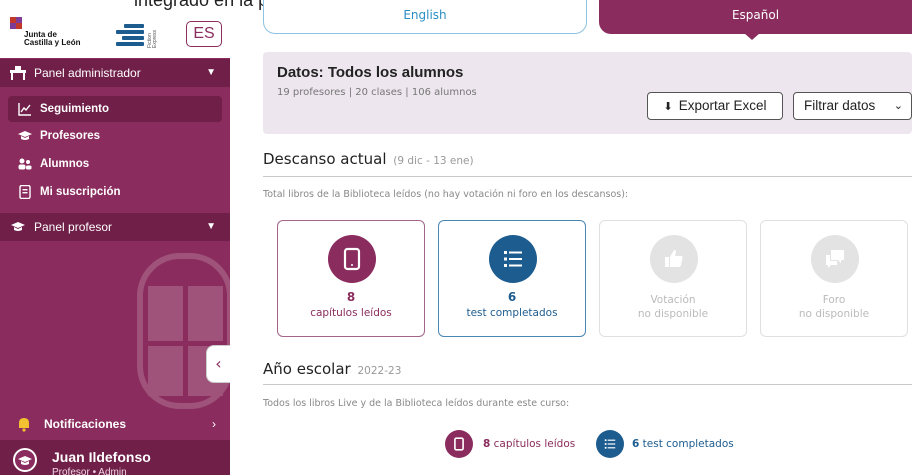  What do you see at coordinates (137, 35) in the screenshot?
I see `fiction-express-logo: Fiction Express` at bounding box center [137, 35].